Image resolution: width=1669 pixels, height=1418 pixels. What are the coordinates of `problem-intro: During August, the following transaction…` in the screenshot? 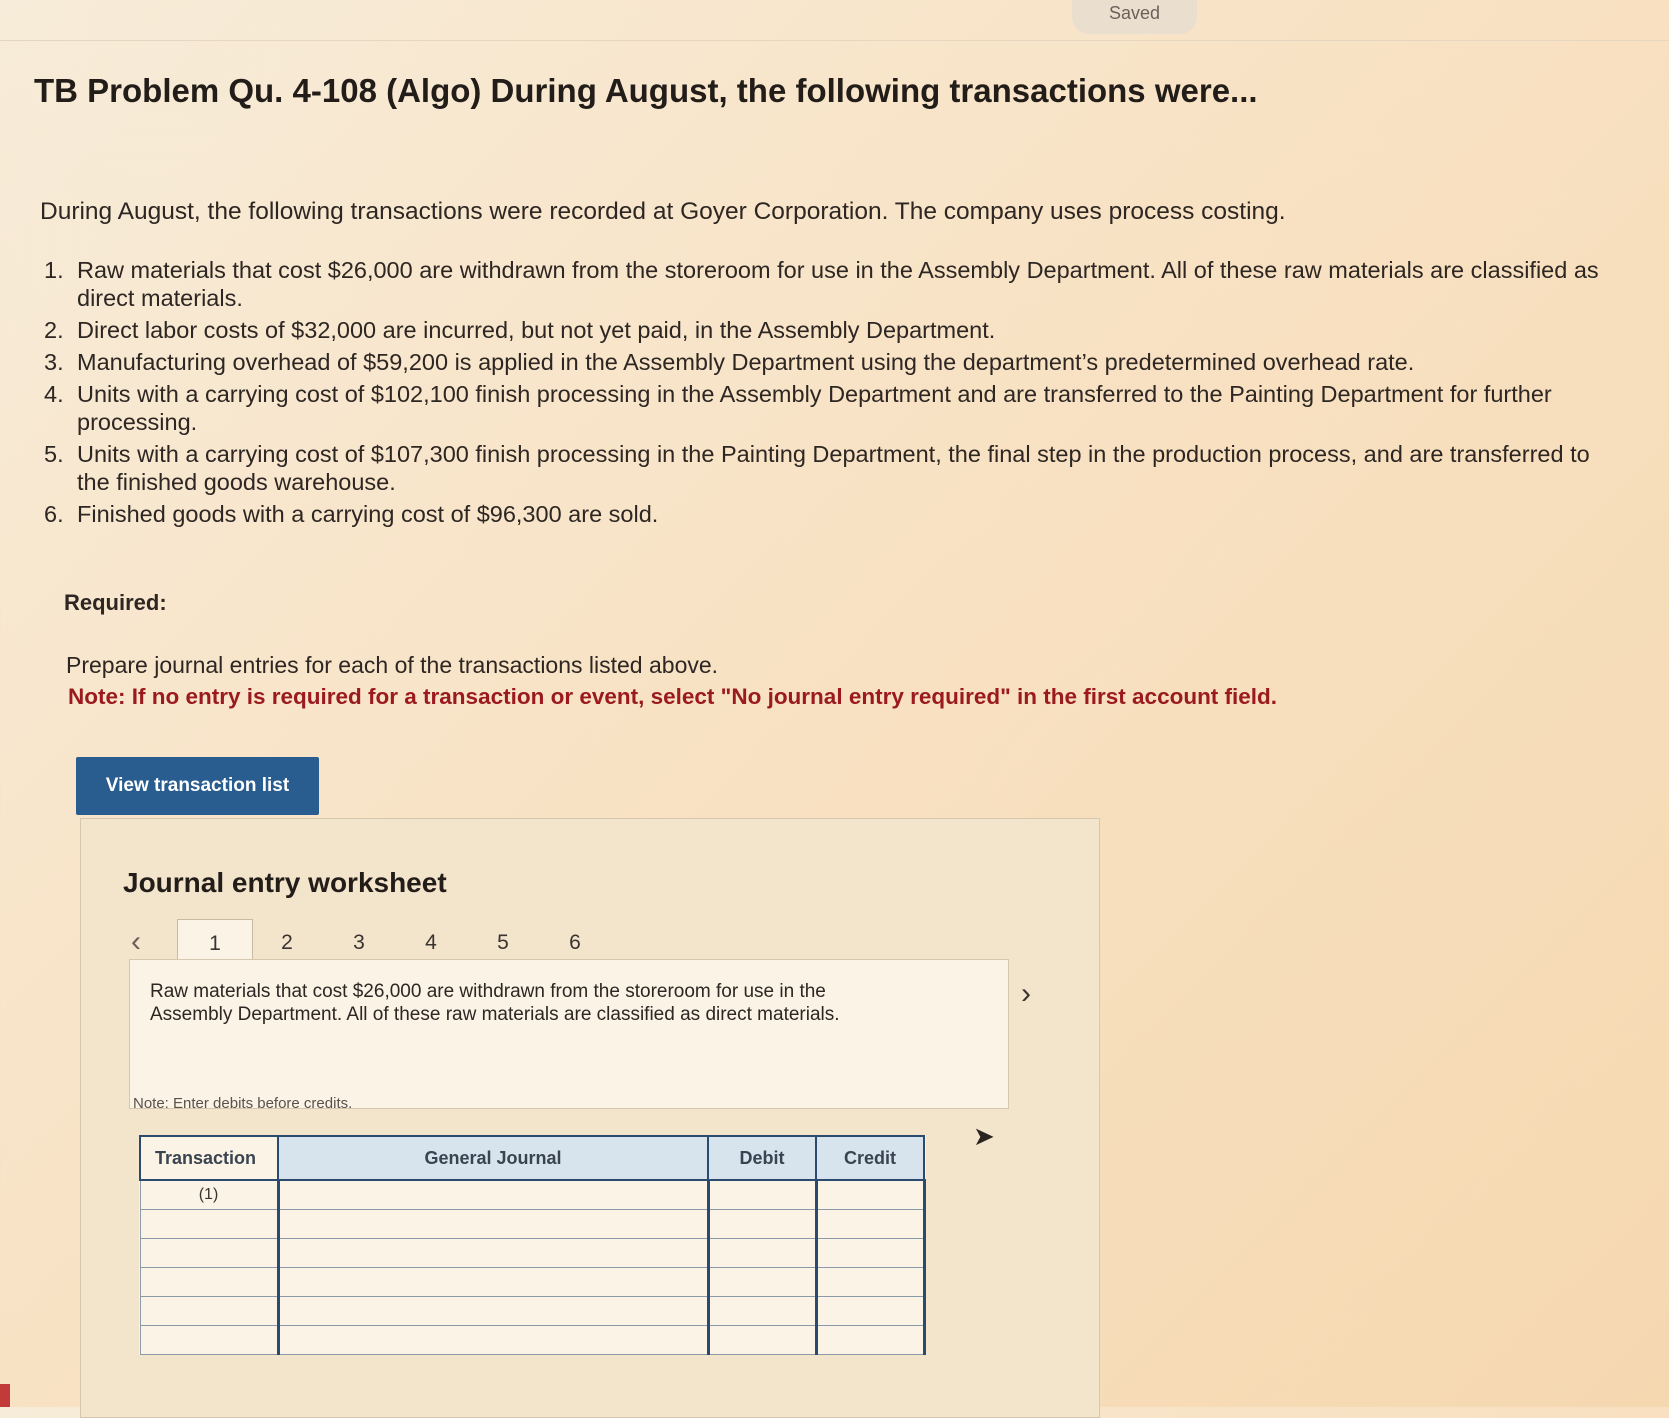 It's located at (663, 211).